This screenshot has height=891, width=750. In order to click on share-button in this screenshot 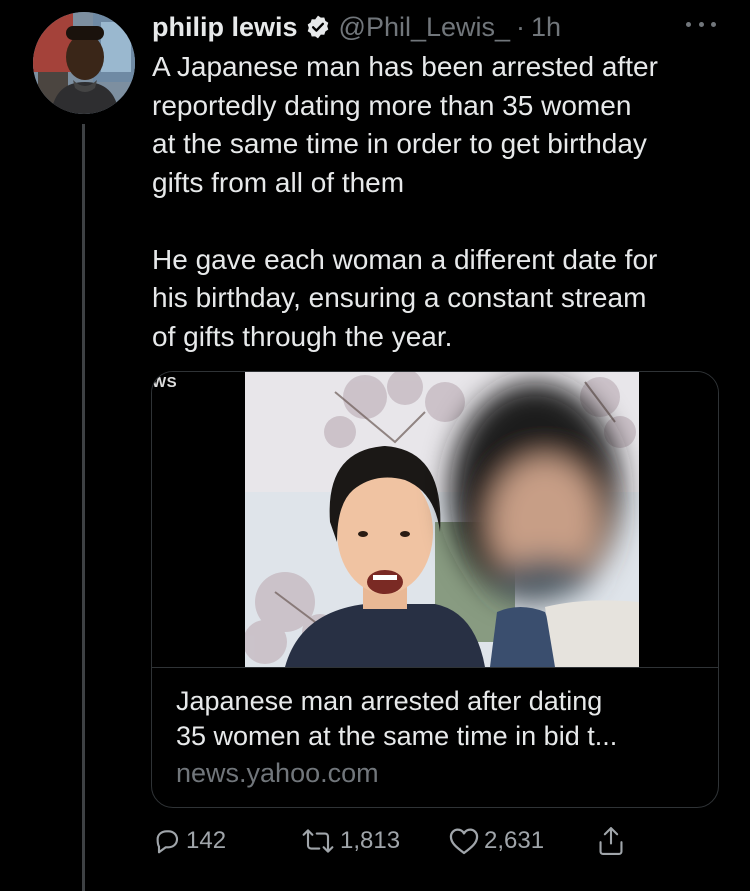, I will do `click(611, 841)`.